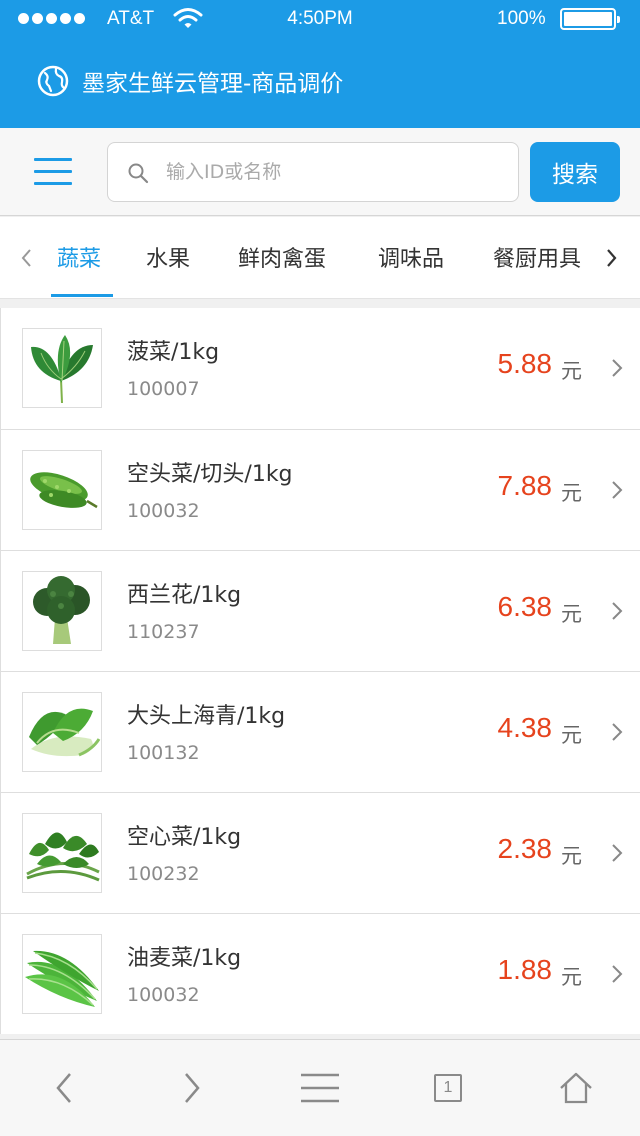 The width and height of the screenshot is (640, 1136). I want to click on product-row: 空心菜/1kg 100232 2.38 元, so click(320, 852).